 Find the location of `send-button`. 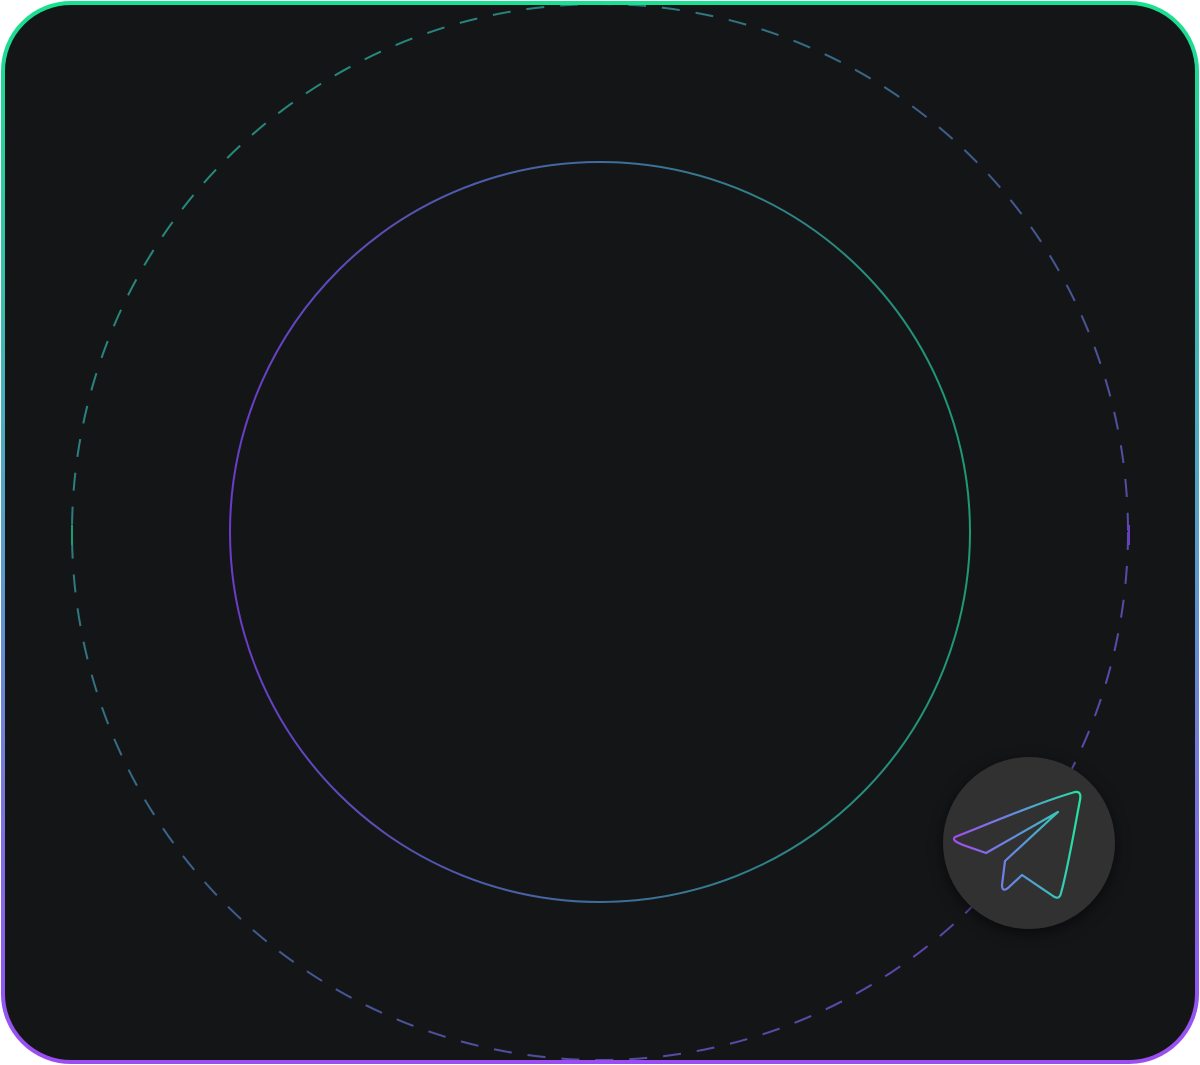

send-button is located at coordinates (1029, 843).